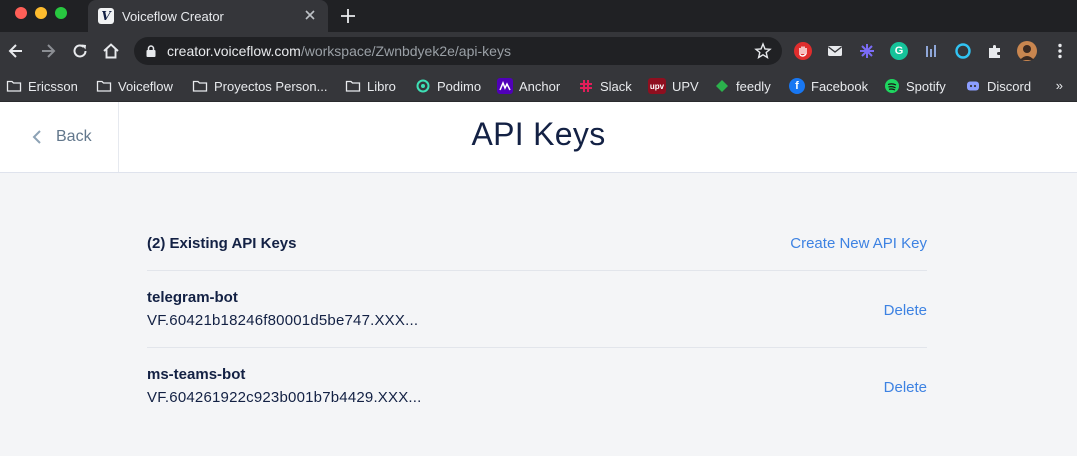 The width and height of the screenshot is (1077, 456). Describe the element at coordinates (803, 51) in the screenshot. I see `hand-stop-extension-icon` at that location.